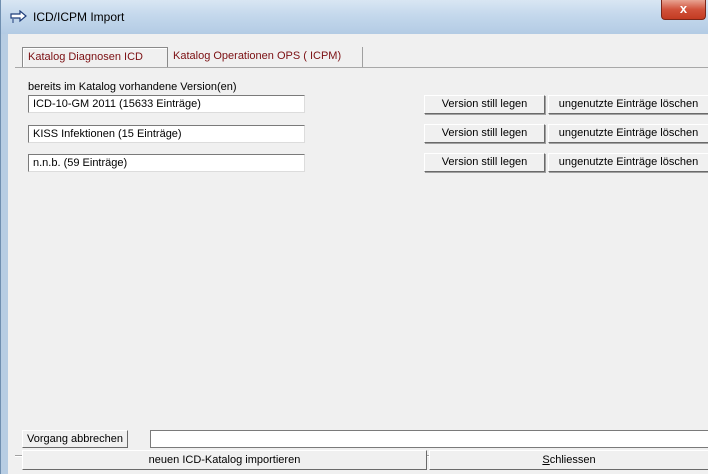 This screenshot has height=474, width=708. I want to click on tab-strip-border, so click(361, 67).